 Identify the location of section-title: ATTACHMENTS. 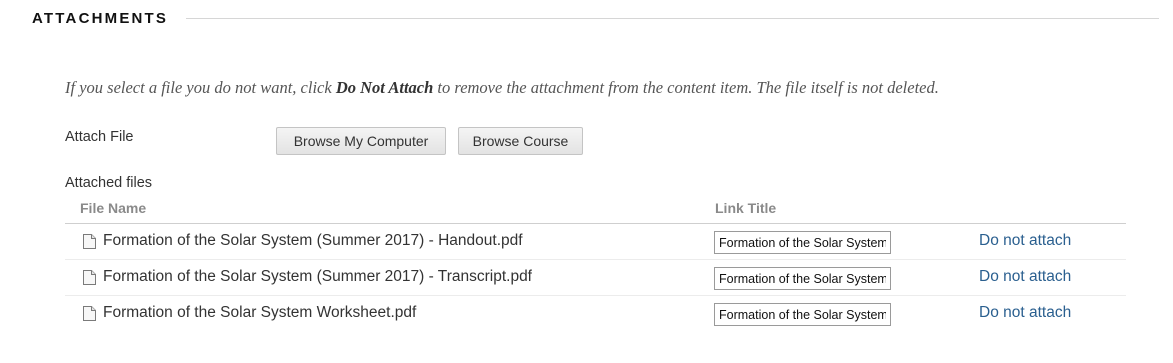
(100, 18).